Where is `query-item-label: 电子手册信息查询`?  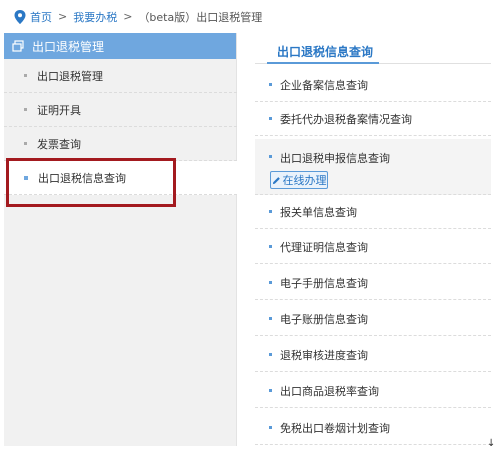
query-item-label: 电子手册信息查询 is located at coordinates (324, 283).